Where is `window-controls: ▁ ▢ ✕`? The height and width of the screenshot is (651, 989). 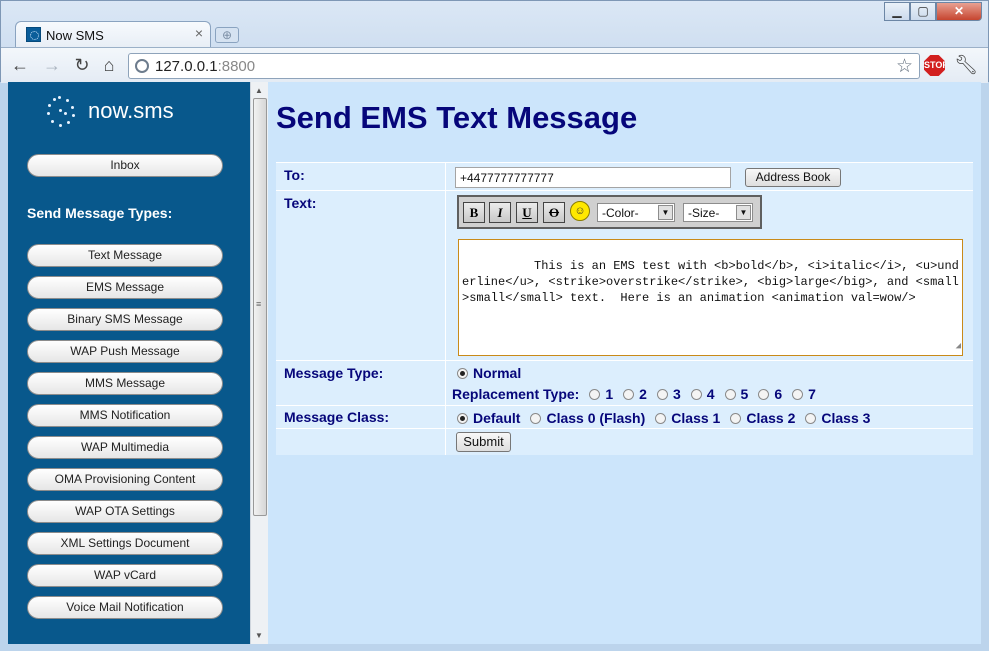 window-controls: ▁ ▢ ✕ is located at coordinates (933, 12).